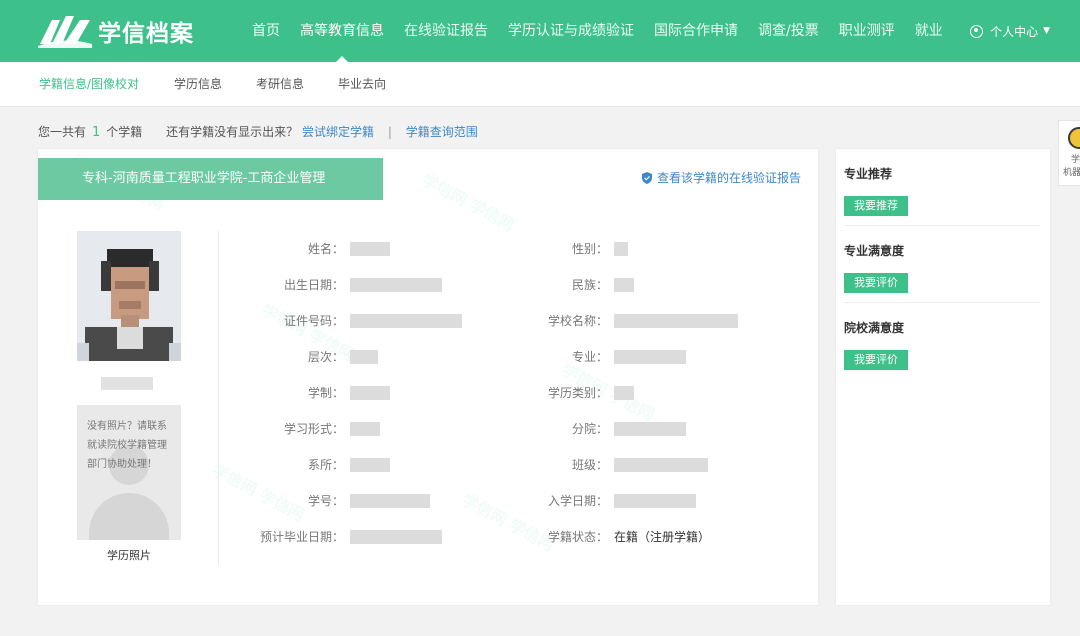  Describe the element at coordinates (867, 31) in the screenshot. I see `nav-career-test: 职业测评` at that location.